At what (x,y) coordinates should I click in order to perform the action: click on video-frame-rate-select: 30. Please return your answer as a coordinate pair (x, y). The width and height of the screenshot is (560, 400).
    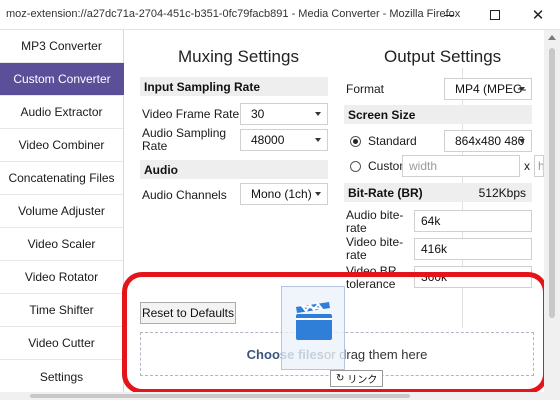
    Looking at the image, I should click on (284, 114).